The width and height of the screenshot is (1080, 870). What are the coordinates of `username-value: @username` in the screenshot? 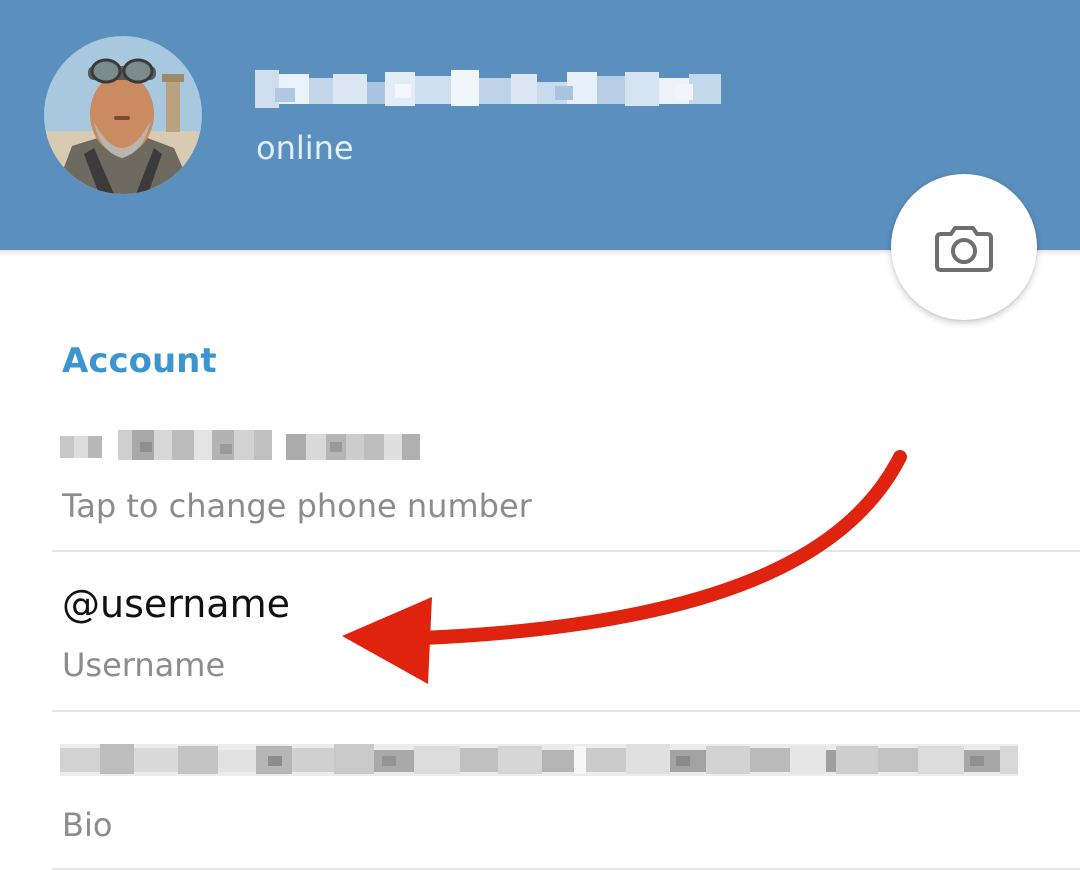 It's located at (176, 604).